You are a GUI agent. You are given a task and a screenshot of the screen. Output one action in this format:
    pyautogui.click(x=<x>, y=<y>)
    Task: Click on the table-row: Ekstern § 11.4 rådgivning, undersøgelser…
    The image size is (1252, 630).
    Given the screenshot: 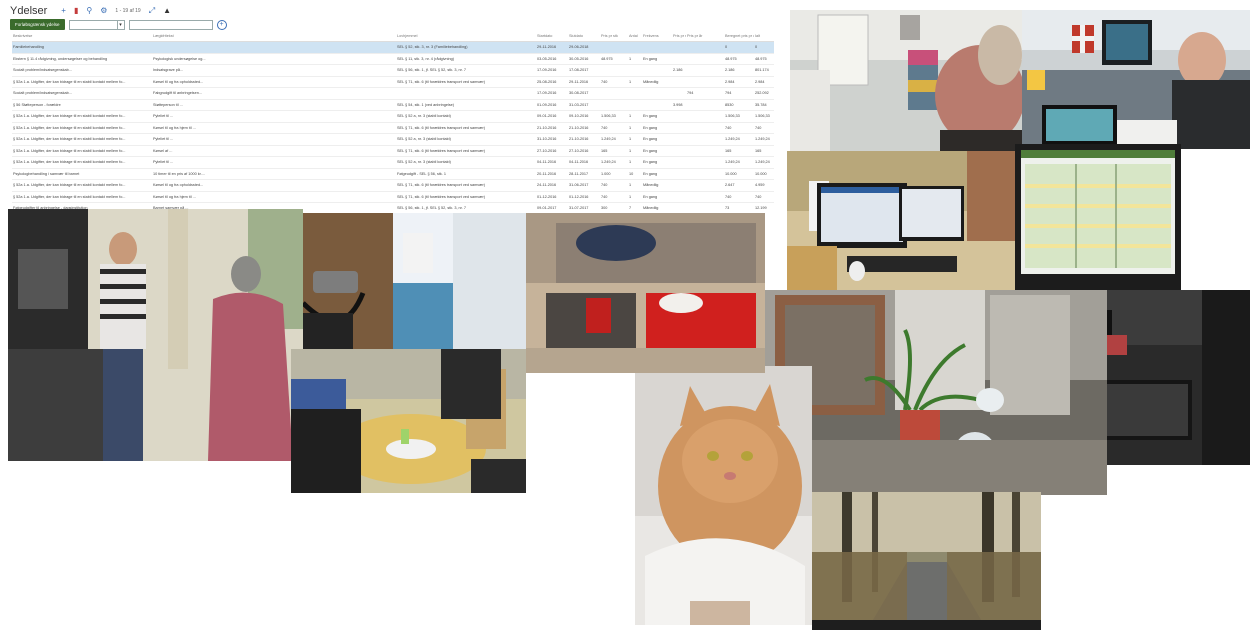 What is the action you would take?
    pyautogui.click(x=393, y=59)
    